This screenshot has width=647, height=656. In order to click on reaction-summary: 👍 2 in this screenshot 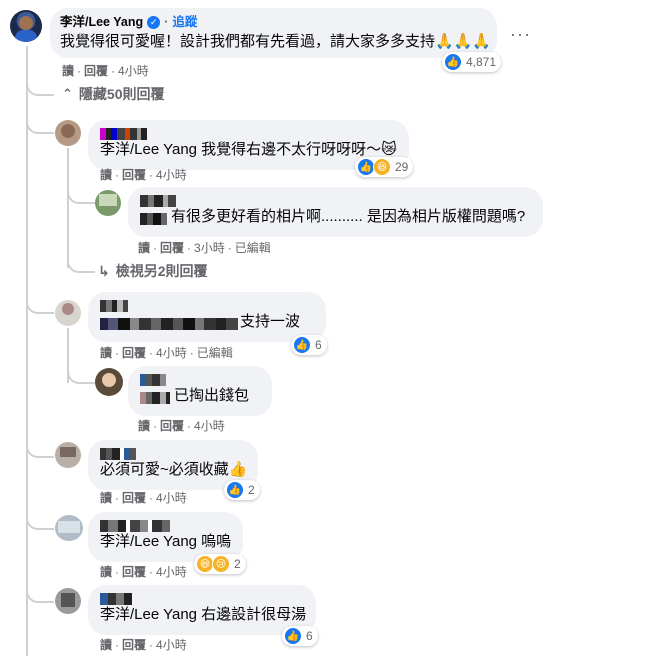, I will do `click(242, 490)`.